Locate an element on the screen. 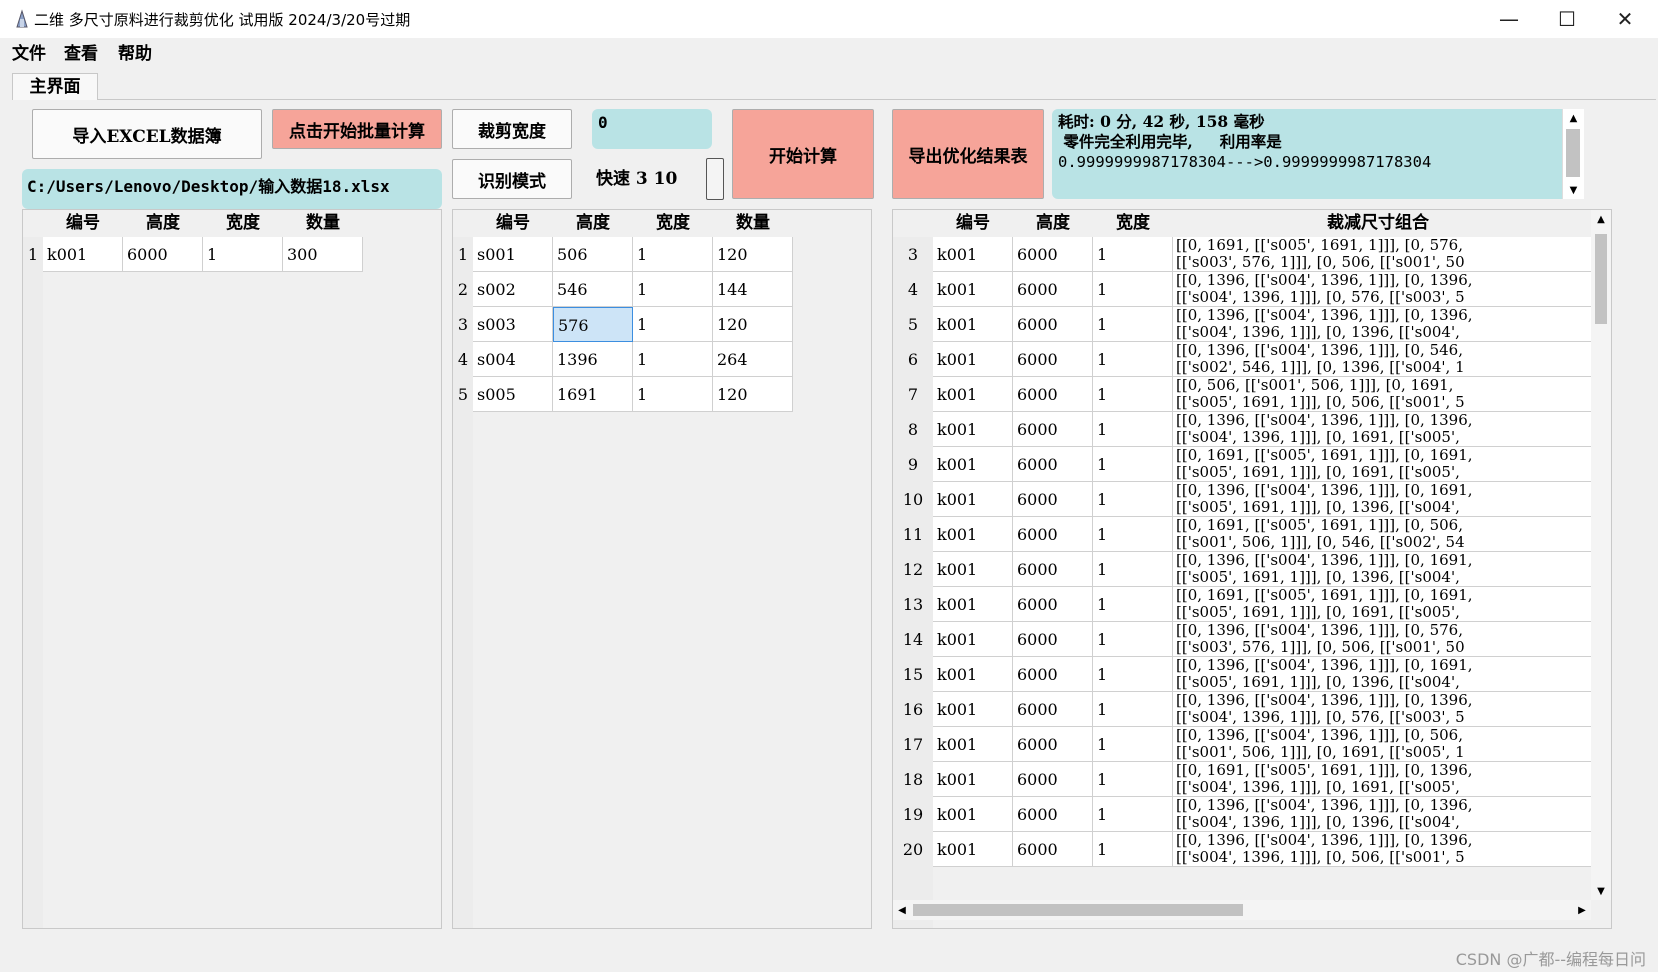 The width and height of the screenshot is (1658, 972). table-cell: s004 is located at coordinates (513, 359).